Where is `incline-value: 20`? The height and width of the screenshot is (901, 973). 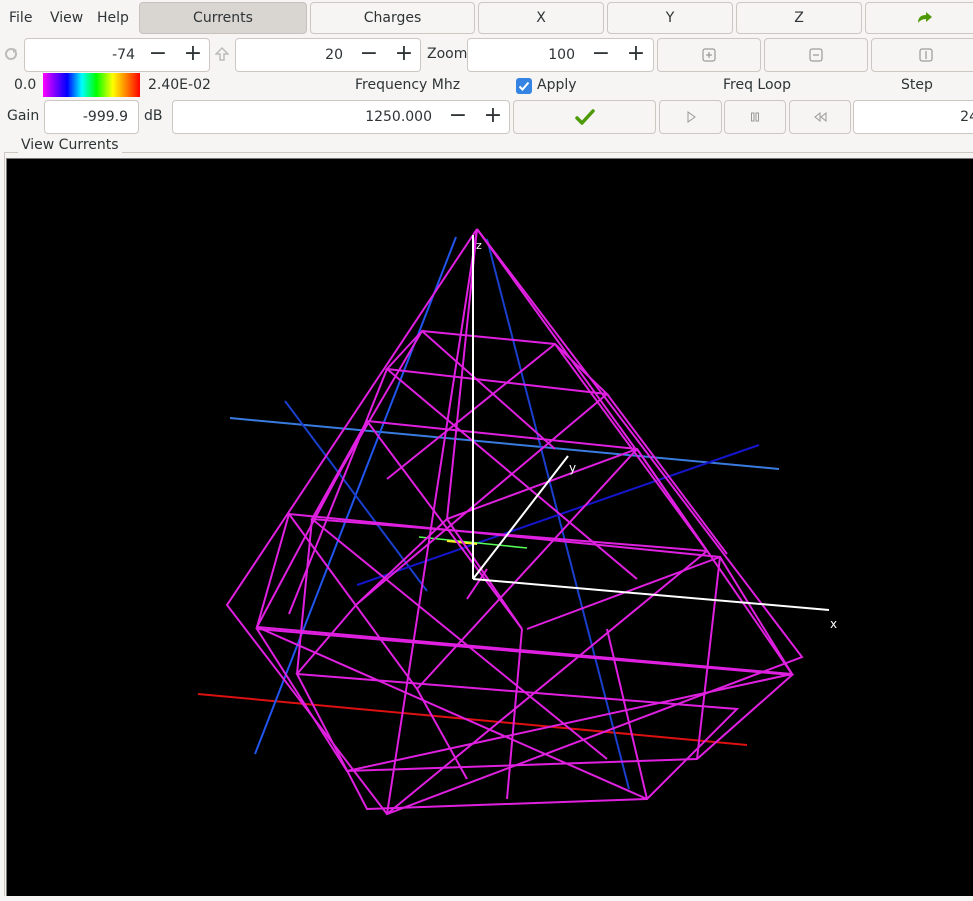
incline-value: 20 is located at coordinates (334, 55).